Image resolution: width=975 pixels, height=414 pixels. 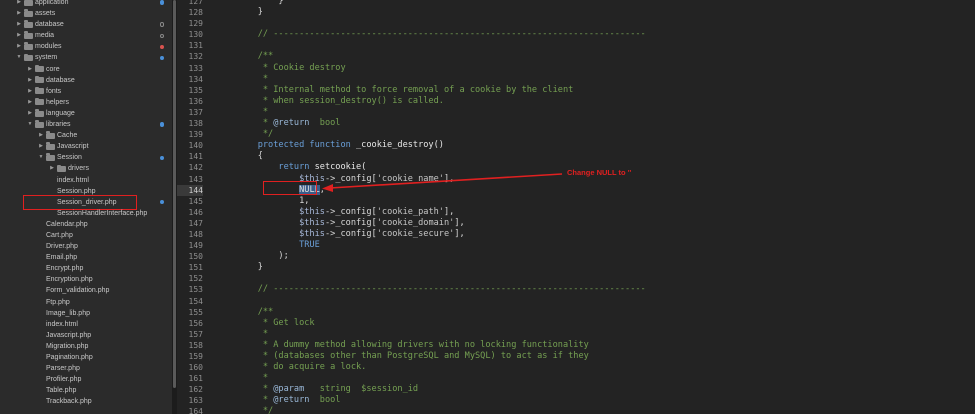 What do you see at coordinates (86, 157) in the screenshot?
I see `tree-folder: ▼ Session` at bounding box center [86, 157].